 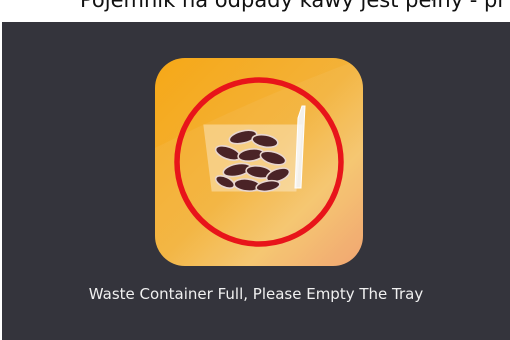 I want to click on caption-text: Pojemnik na odpady kawy jest pełny - pr, so click(x=293, y=6).